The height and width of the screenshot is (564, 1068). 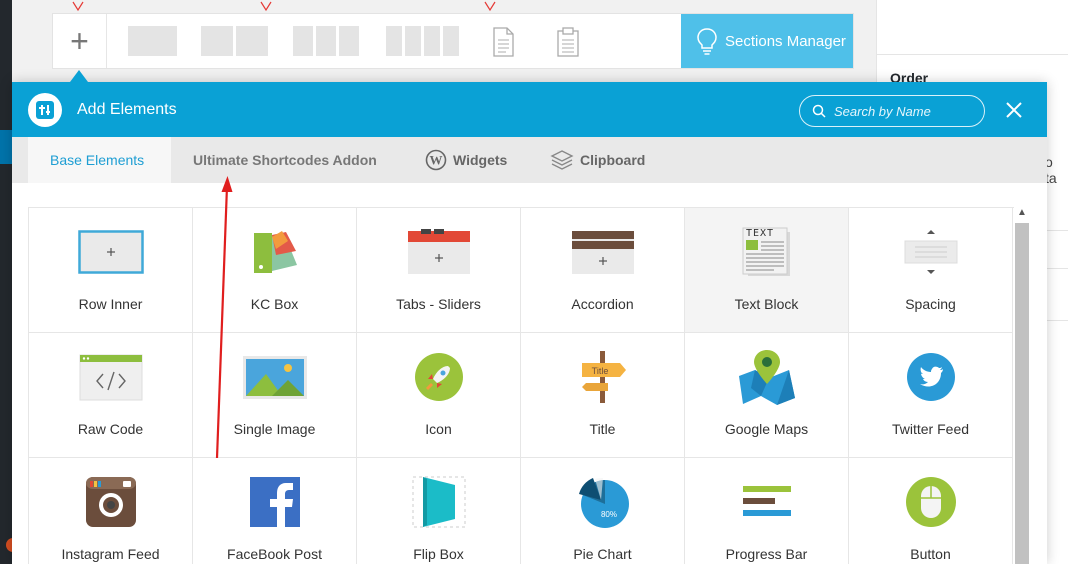 I want to click on twitter-icon, so click(x=930, y=377).